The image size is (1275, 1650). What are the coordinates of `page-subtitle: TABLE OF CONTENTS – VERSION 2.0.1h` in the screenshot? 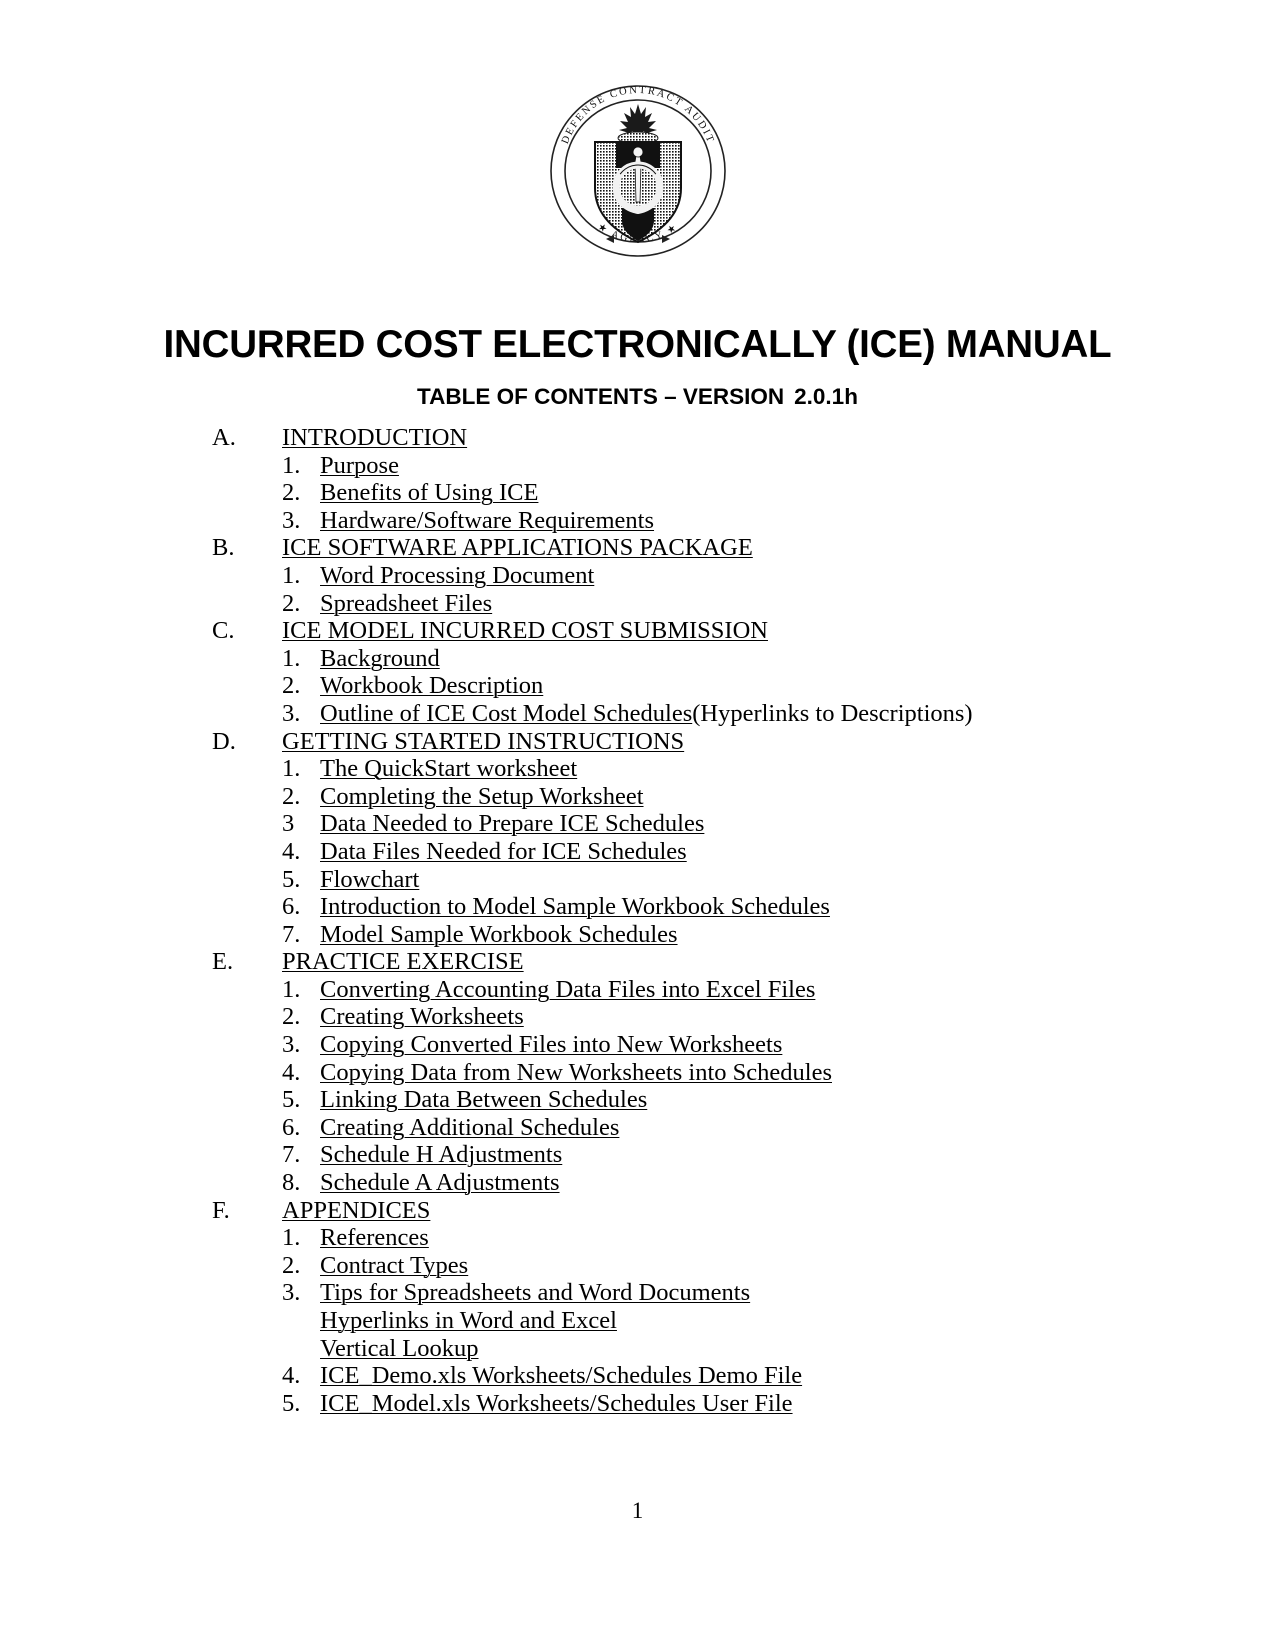 It's located at (637, 397).